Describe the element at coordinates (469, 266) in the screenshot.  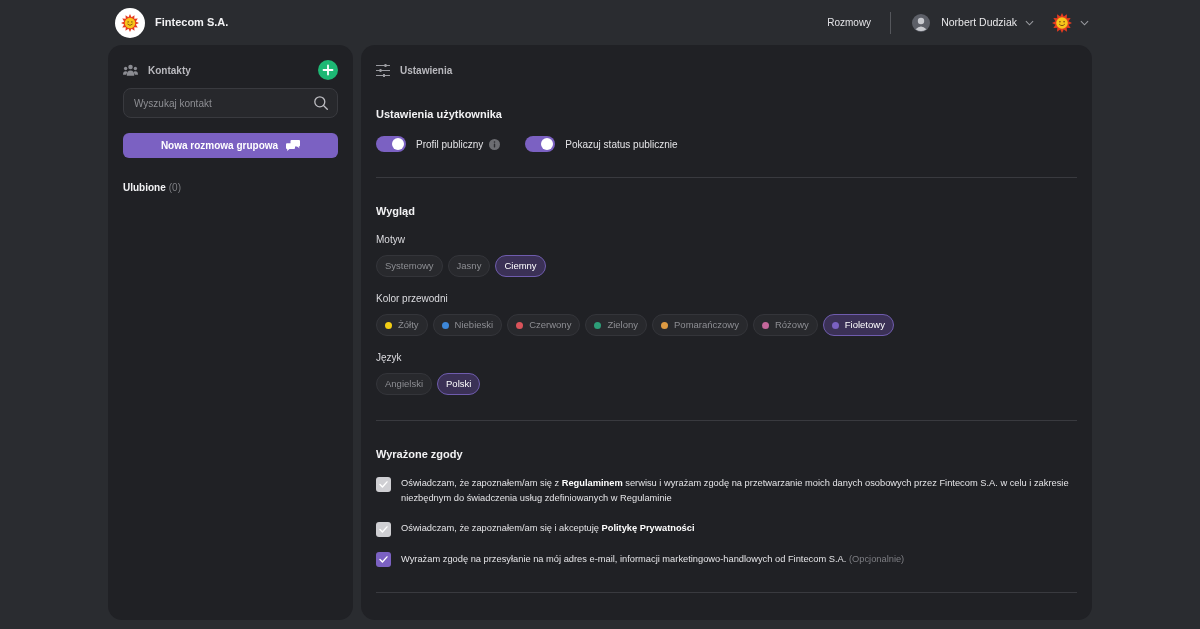
I see `option-chip: Jasny` at that location.